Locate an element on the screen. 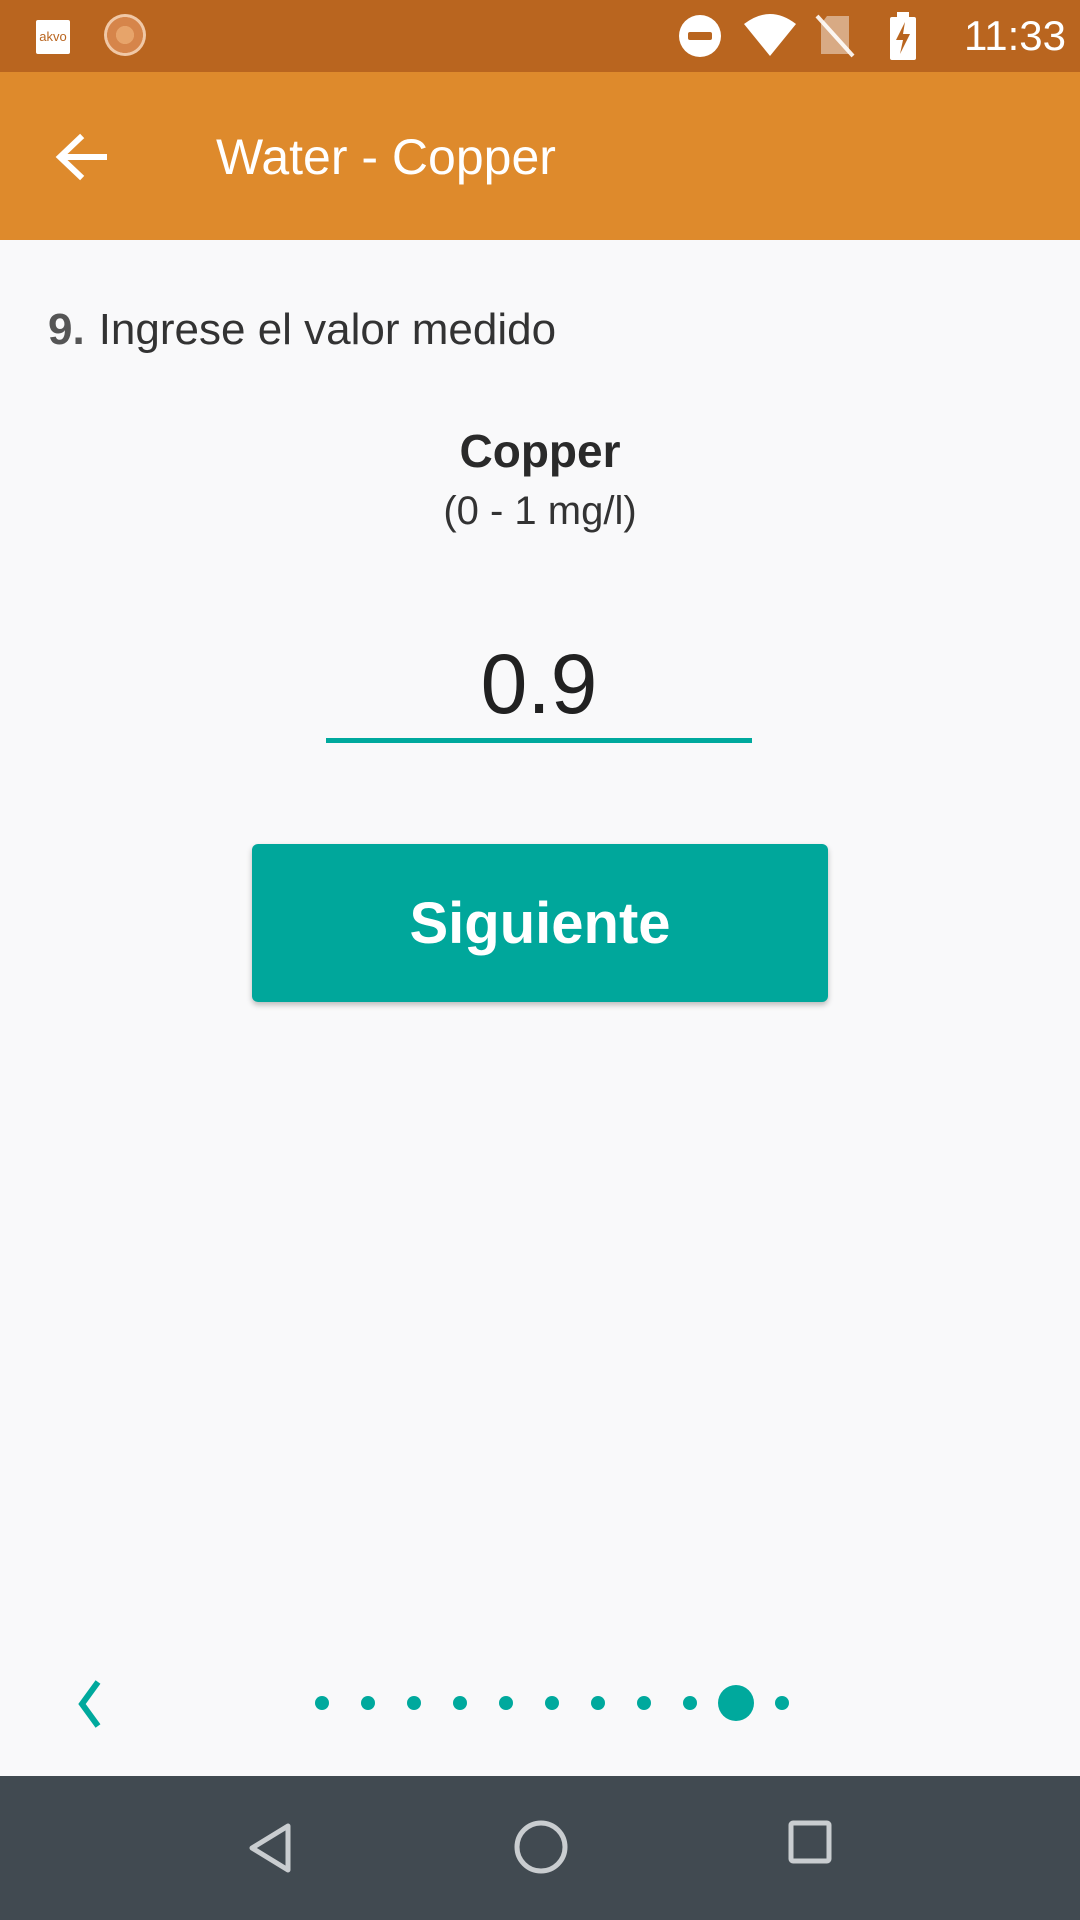 The image size is (1080, 1920). wifi-icon is located at coordinates (770, 35).